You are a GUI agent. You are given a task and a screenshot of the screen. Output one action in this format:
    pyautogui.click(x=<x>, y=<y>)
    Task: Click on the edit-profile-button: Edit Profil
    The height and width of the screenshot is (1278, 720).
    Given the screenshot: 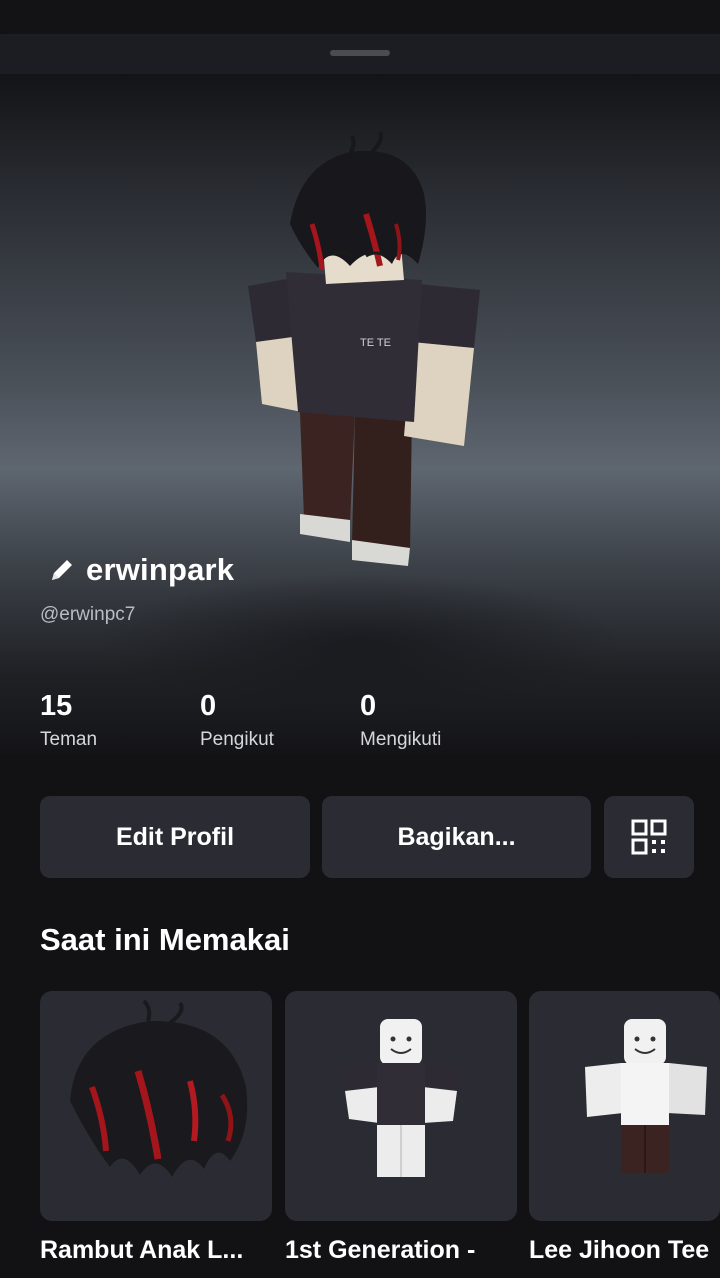 What is the action you would take?
    pyautogui.click(x=175, y=837)
    